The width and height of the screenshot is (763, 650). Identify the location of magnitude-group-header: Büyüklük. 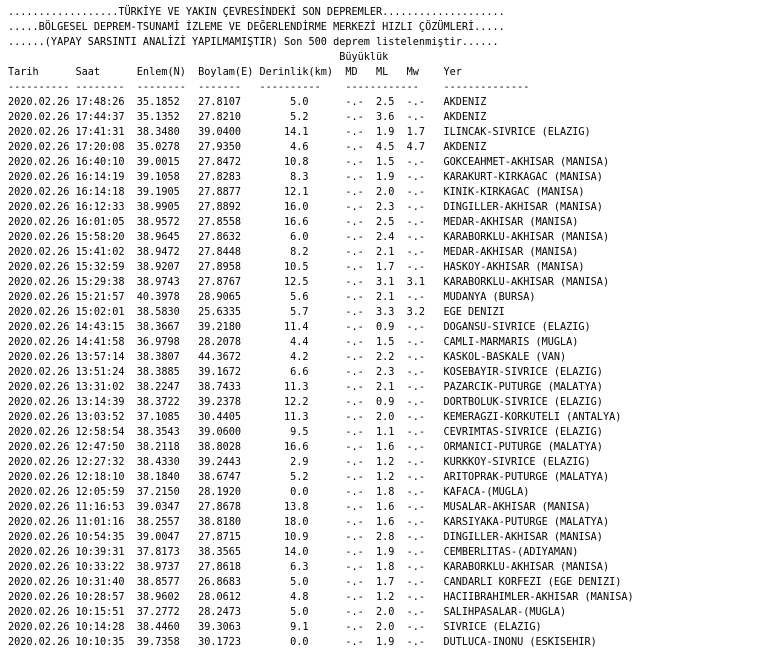
(198, 57).